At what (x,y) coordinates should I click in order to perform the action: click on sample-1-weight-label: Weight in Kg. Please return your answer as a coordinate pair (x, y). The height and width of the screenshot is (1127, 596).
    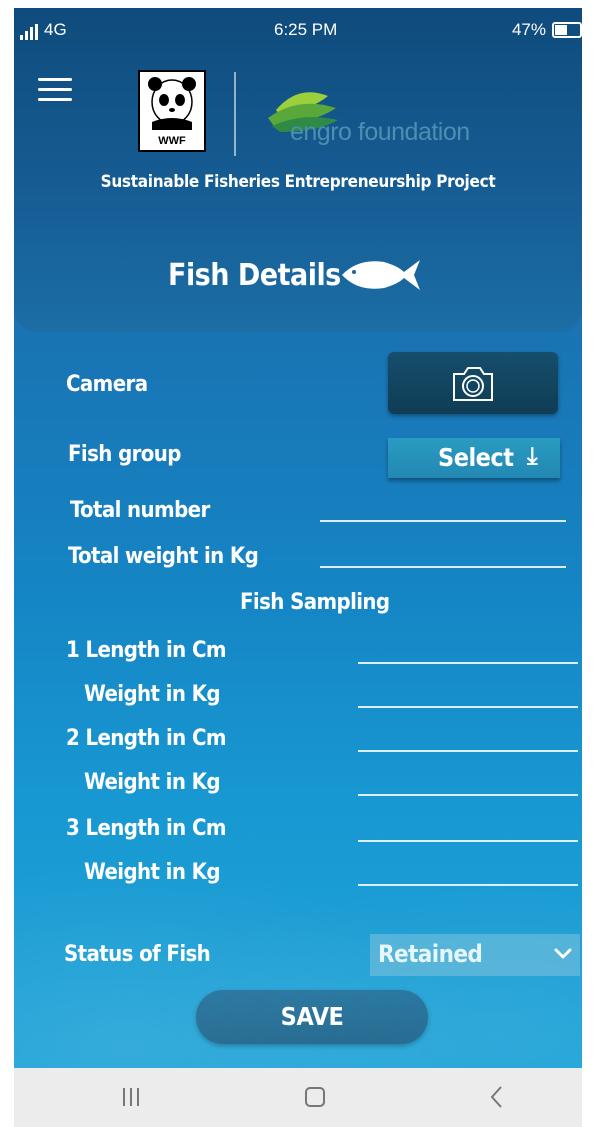
    Looking at the image, I should click on (152, 694).